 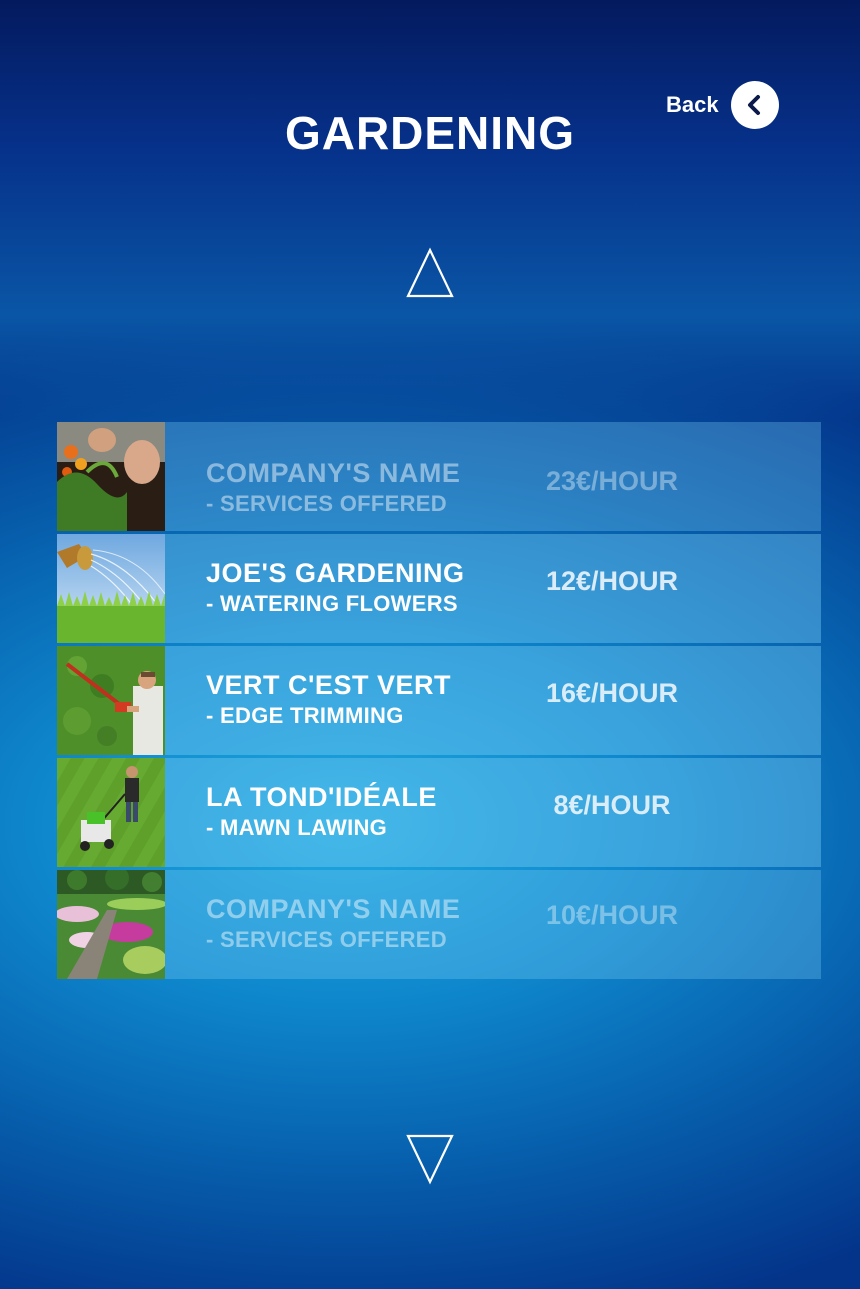 I want to click on company-price: 8€/HOUR, so click(x=612, y=805).